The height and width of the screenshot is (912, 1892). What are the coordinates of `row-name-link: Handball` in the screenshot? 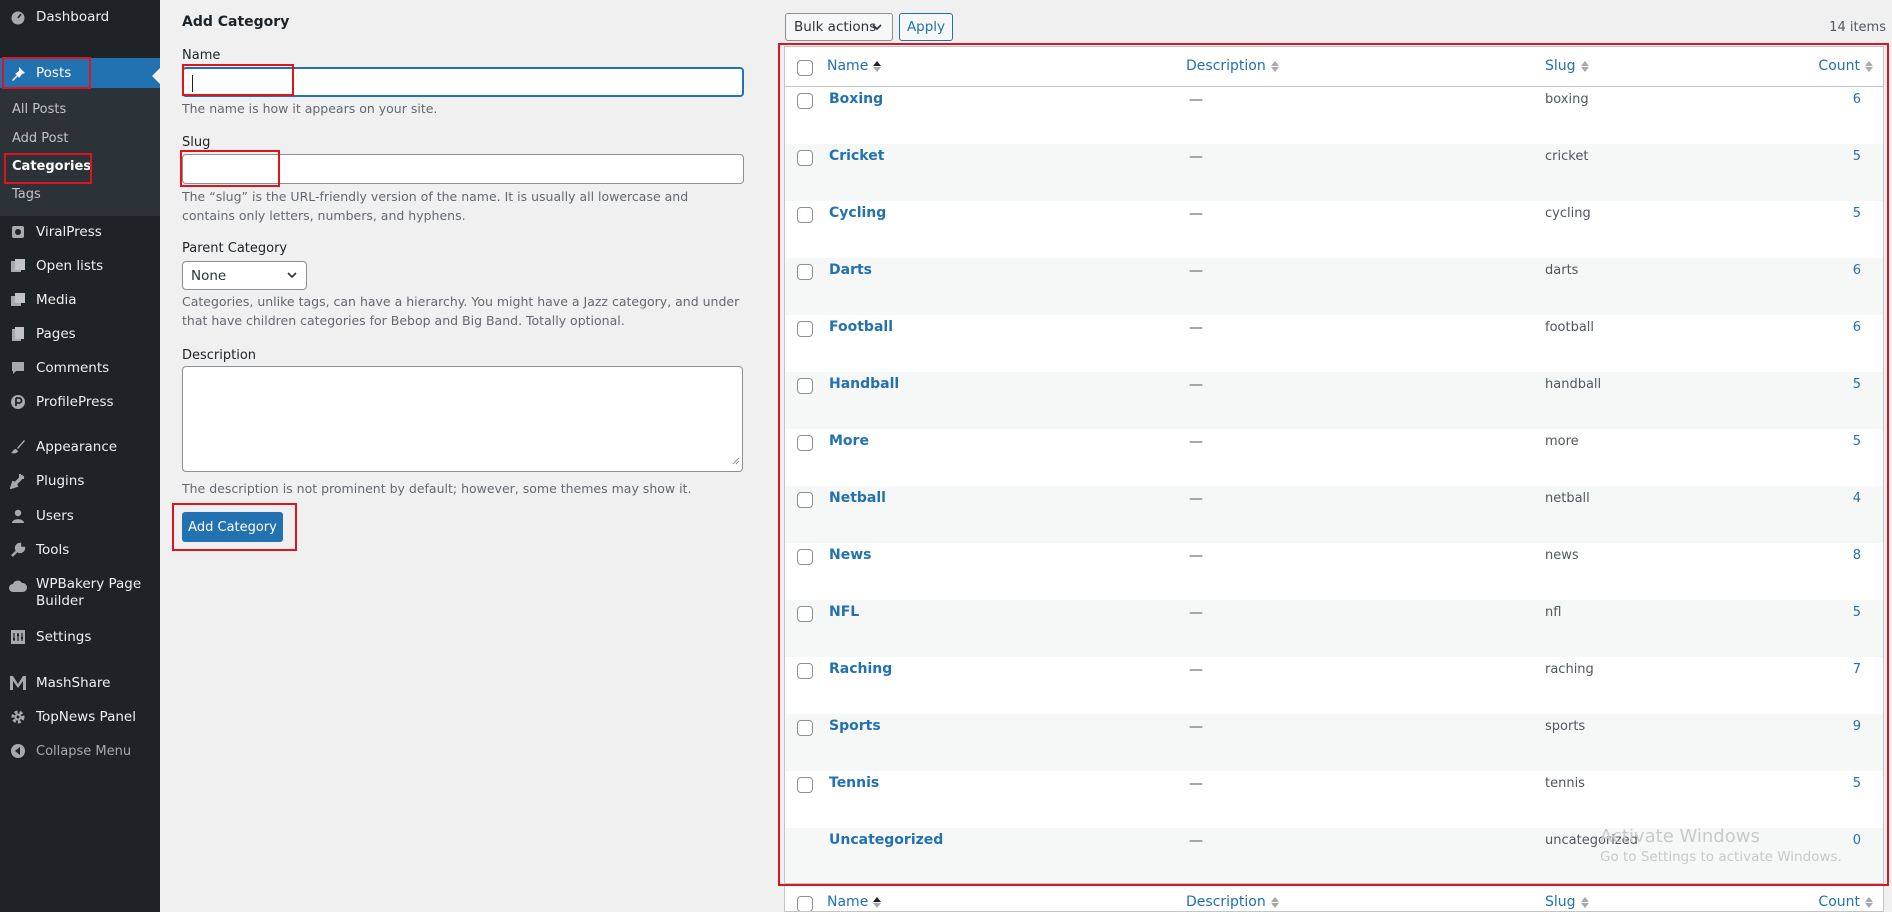 It's located at (864, 384).